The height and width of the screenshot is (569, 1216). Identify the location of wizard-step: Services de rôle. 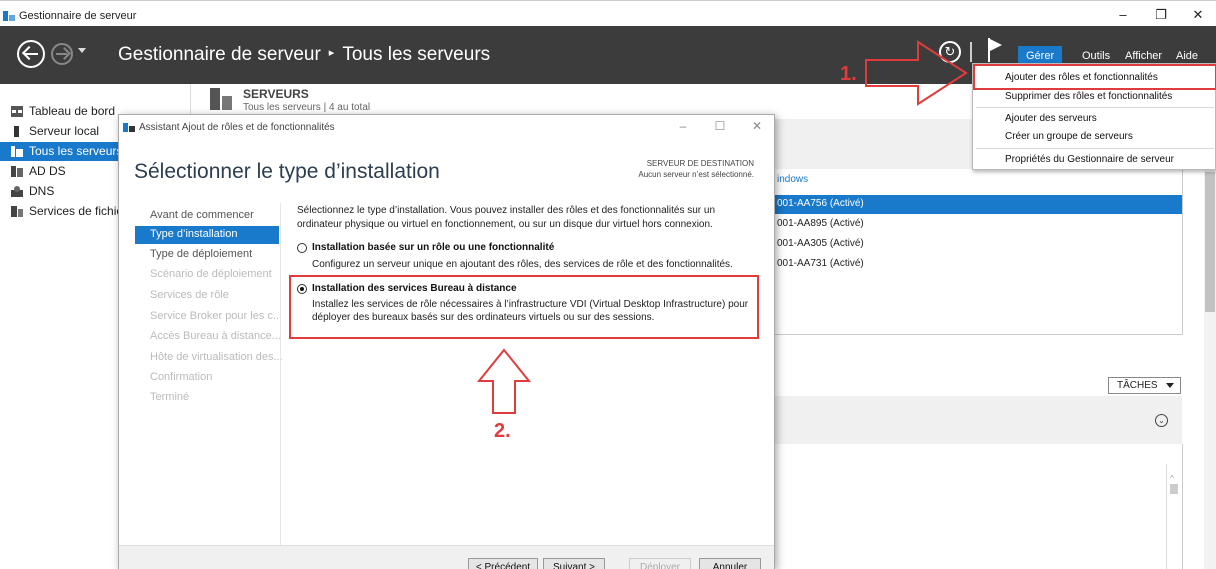
(189, 295).